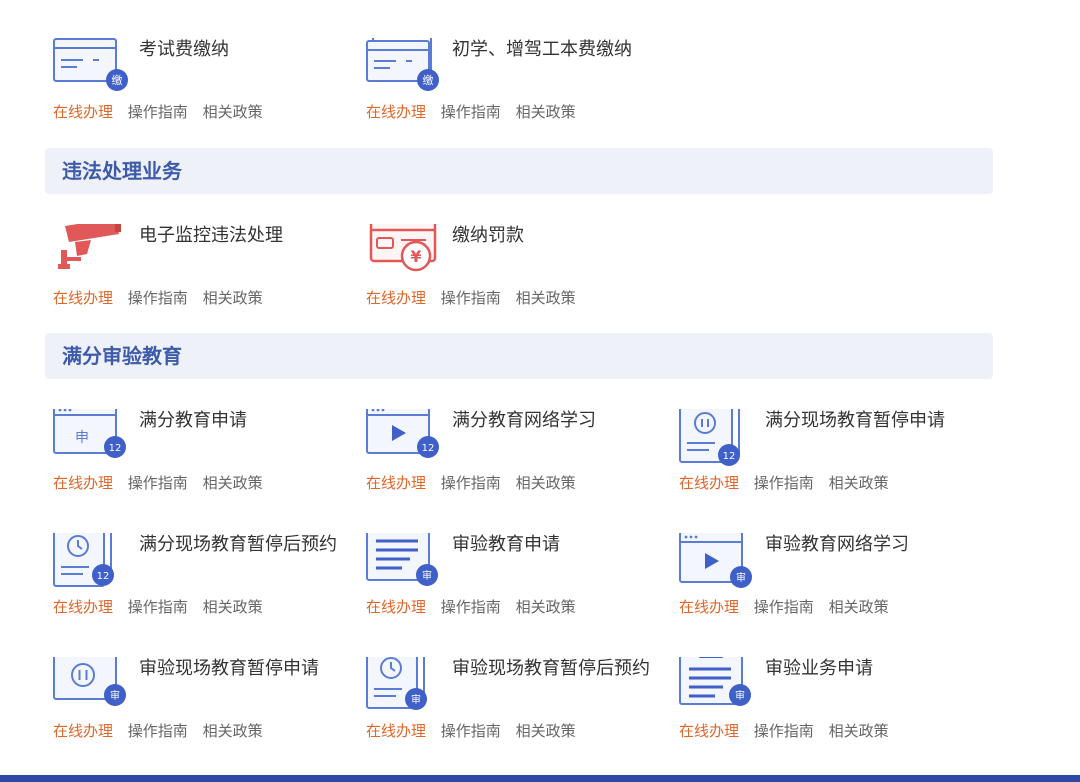 The height and width of the screenshot is (782, 1080). I want to click on svg-text: 申, so click(82, 438).